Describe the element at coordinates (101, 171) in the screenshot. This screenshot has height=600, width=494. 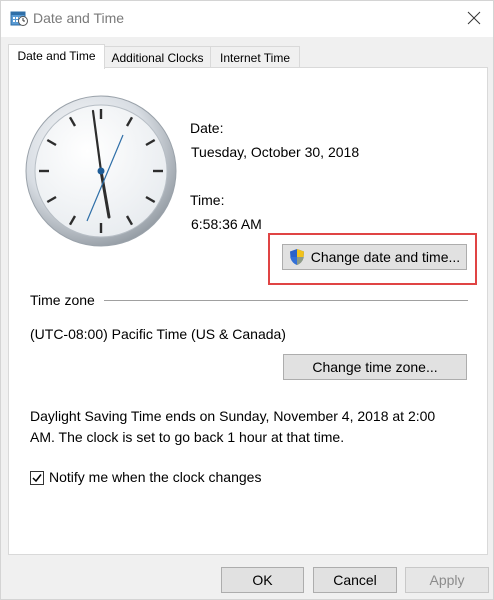
I see `analog-clock` at that location.